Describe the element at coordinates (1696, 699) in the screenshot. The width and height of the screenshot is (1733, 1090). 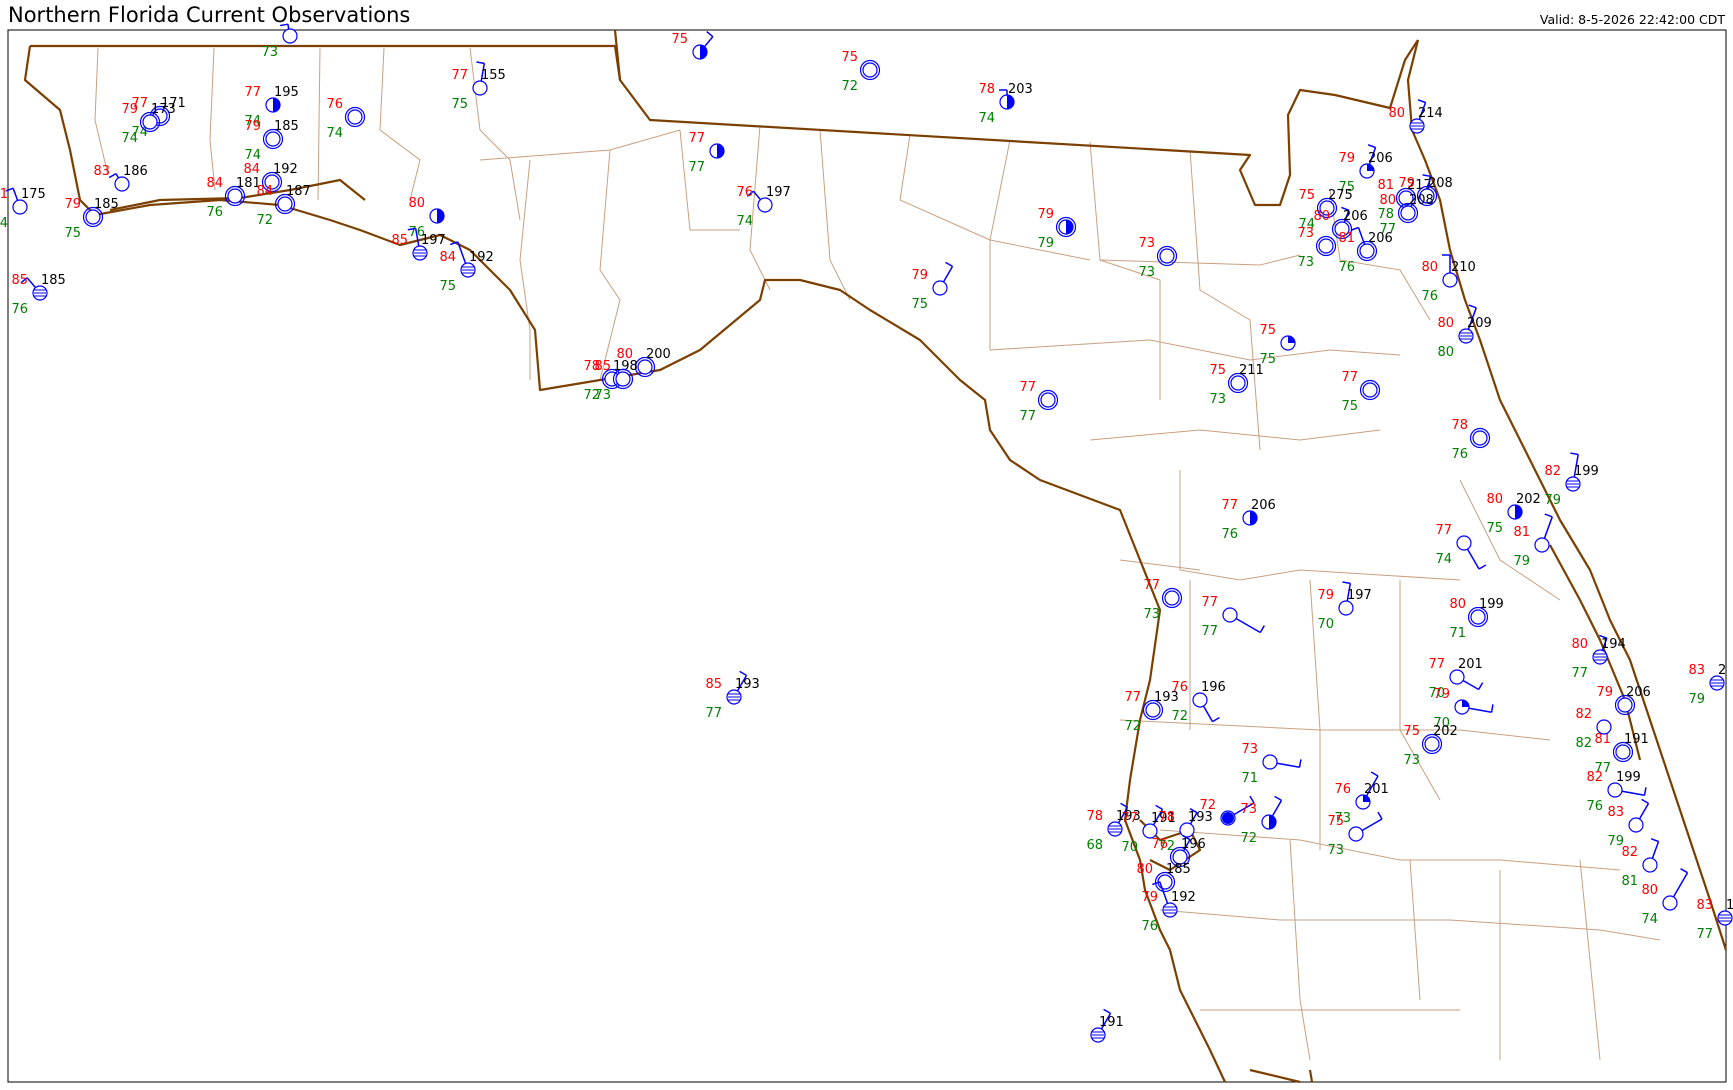
I see `dewpoint-label: 79` at that location.